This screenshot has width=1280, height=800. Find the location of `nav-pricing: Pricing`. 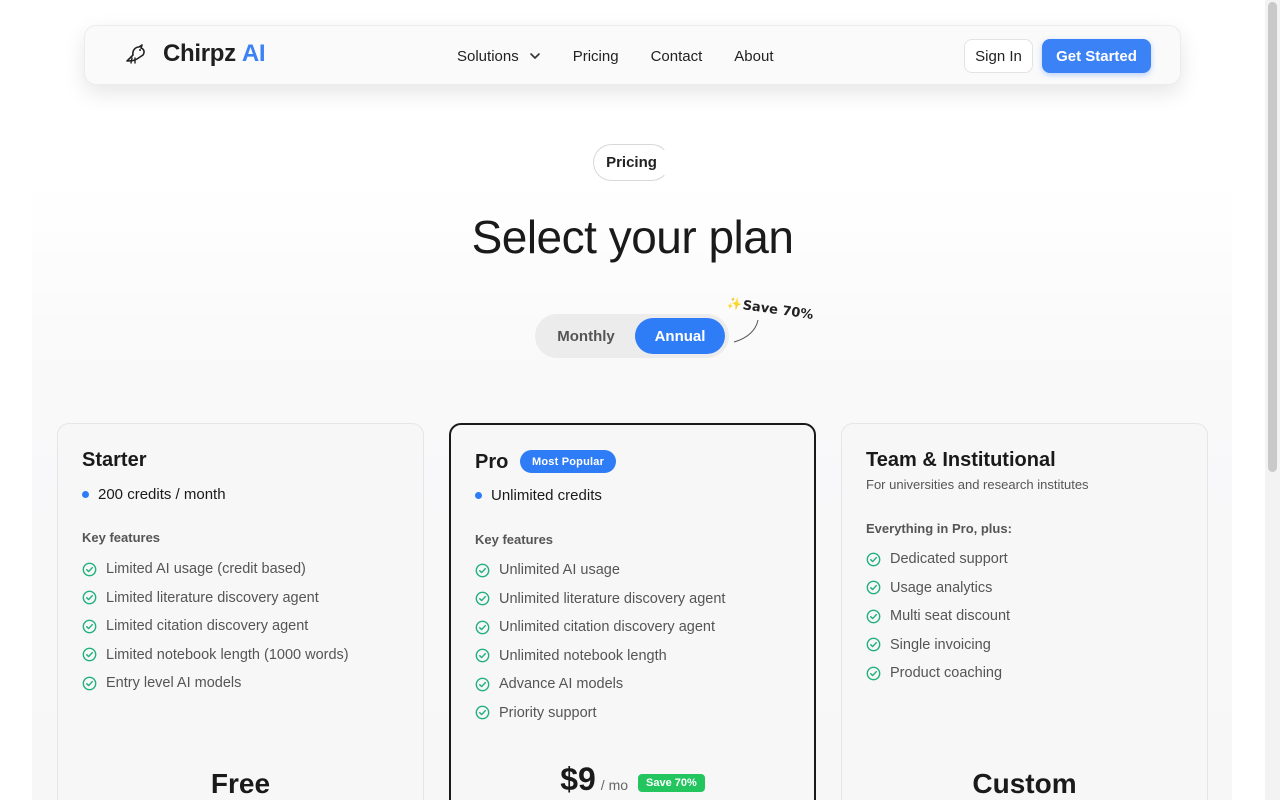

nav-pricing: Pricing is located at coordinates (596, 56).